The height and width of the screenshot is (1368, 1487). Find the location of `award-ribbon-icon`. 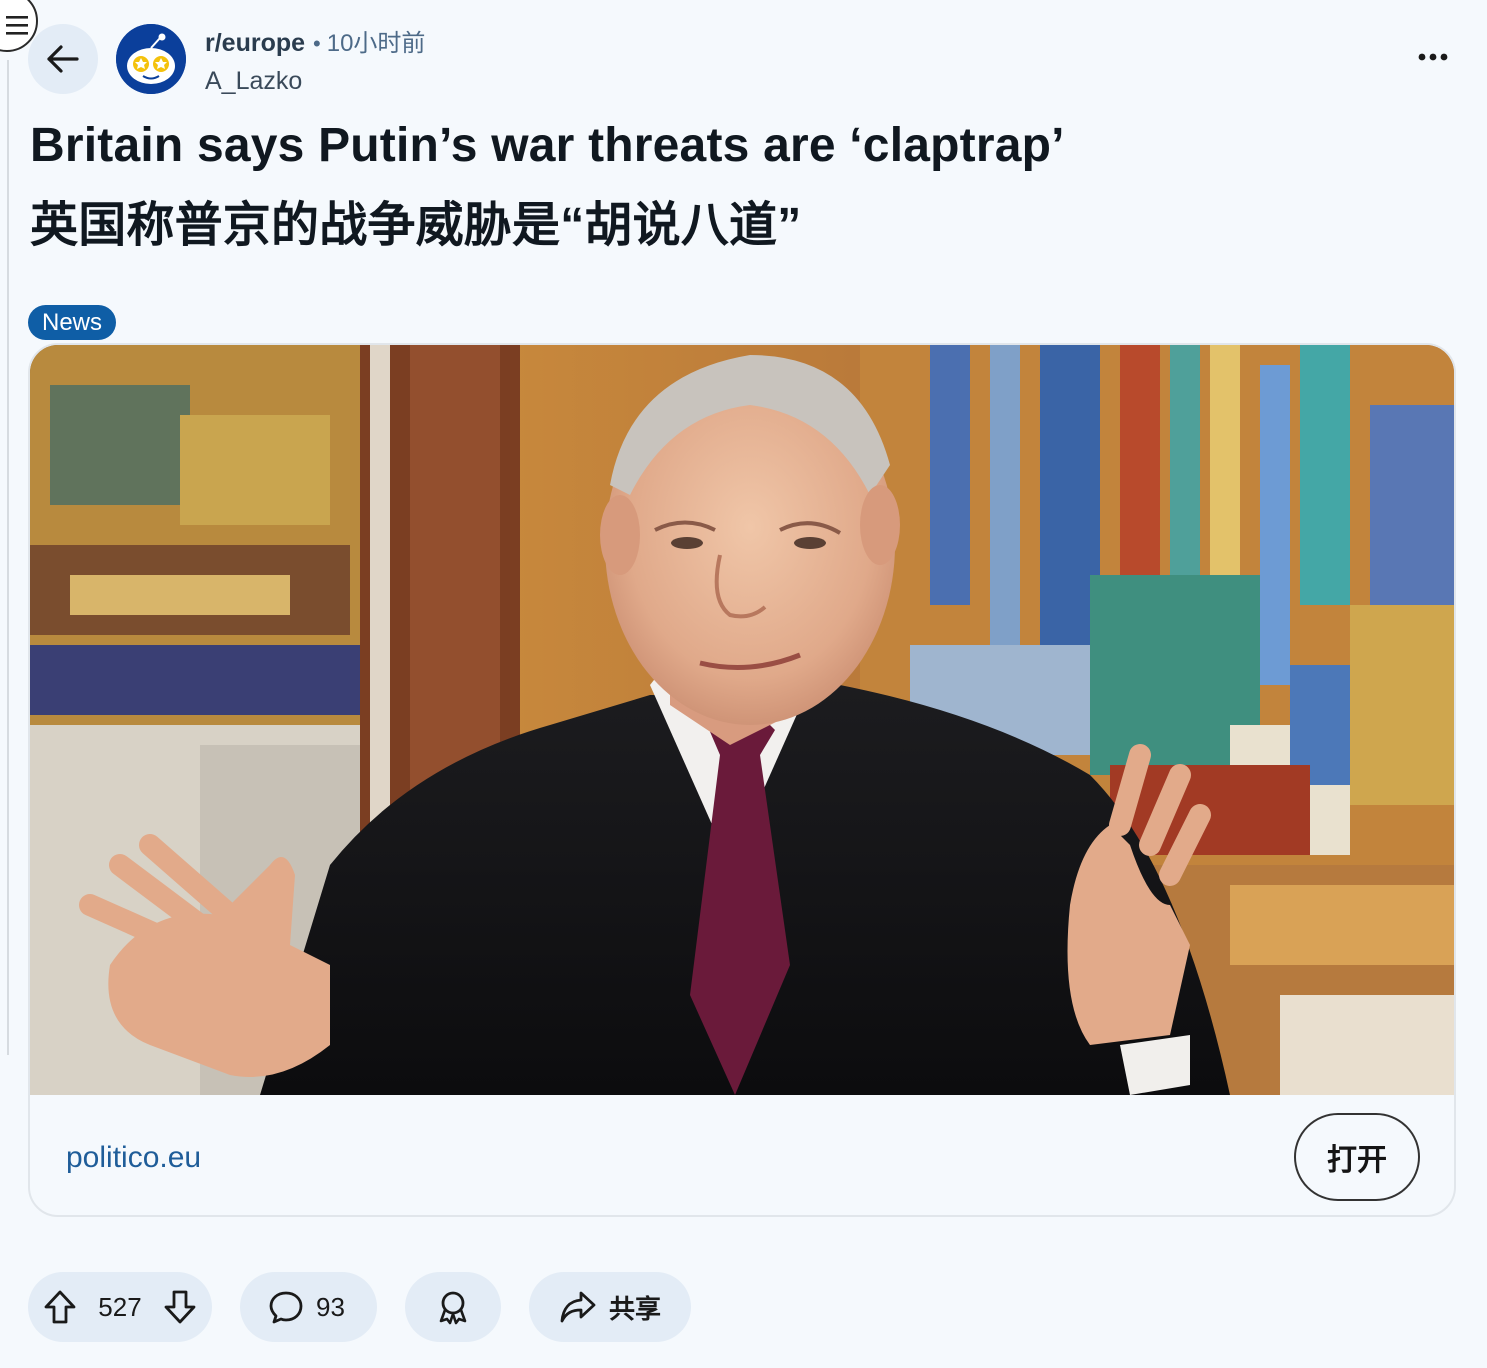

award-ribbon-icon is located at coordinates (453, 1307).